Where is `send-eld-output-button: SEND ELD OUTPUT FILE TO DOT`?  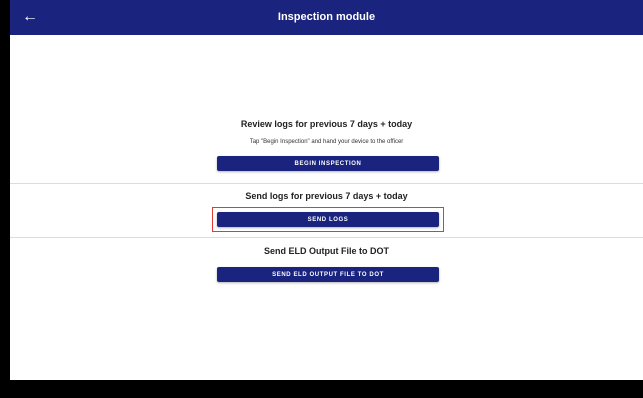 send-eld-output-button: SEND ELD OUTPUT FILE TO DOT is located at coordinates (328, 274).